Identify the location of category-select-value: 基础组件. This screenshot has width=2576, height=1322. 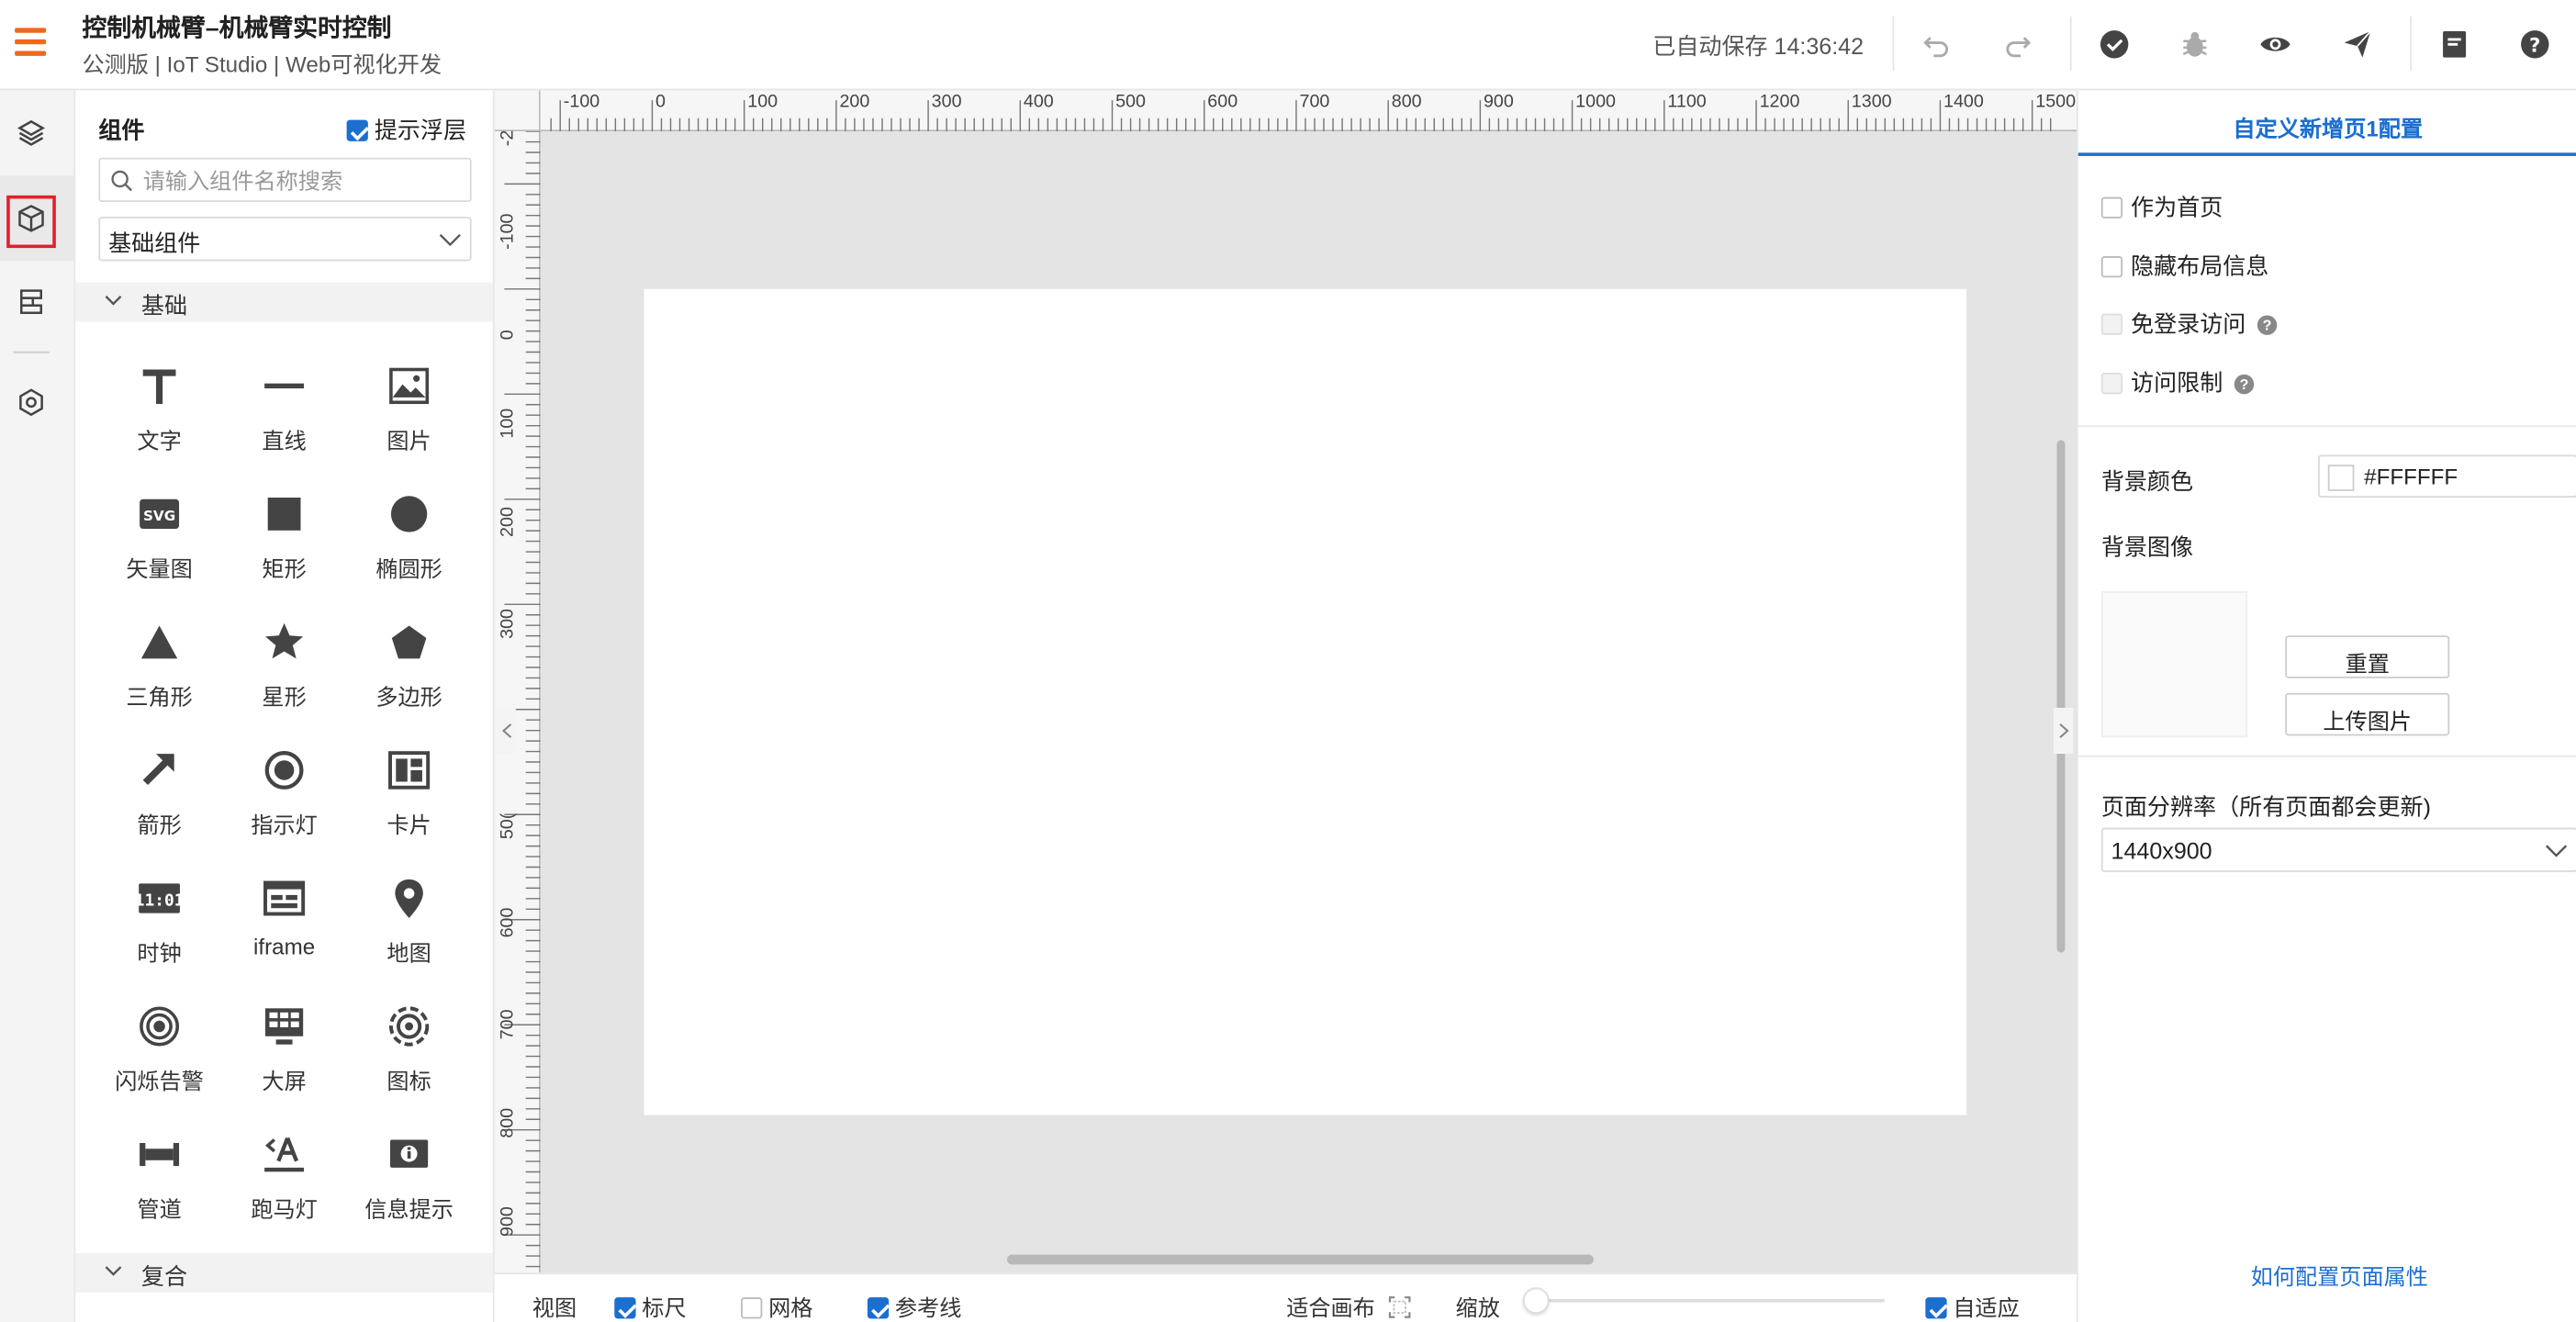
(154, 243).